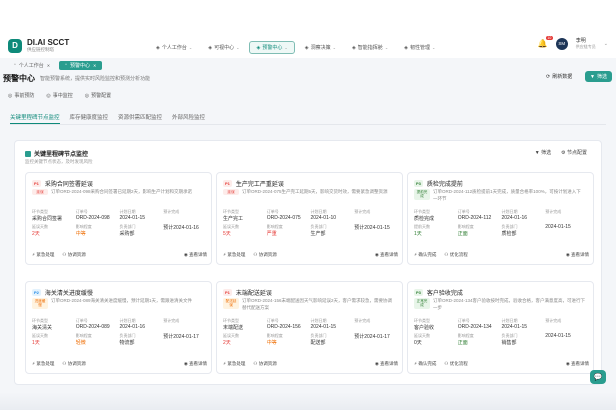 The image size is (616, 410). I want to click on nav-item-2: ◈ 预警中心 ⌄, so click(272, 47).